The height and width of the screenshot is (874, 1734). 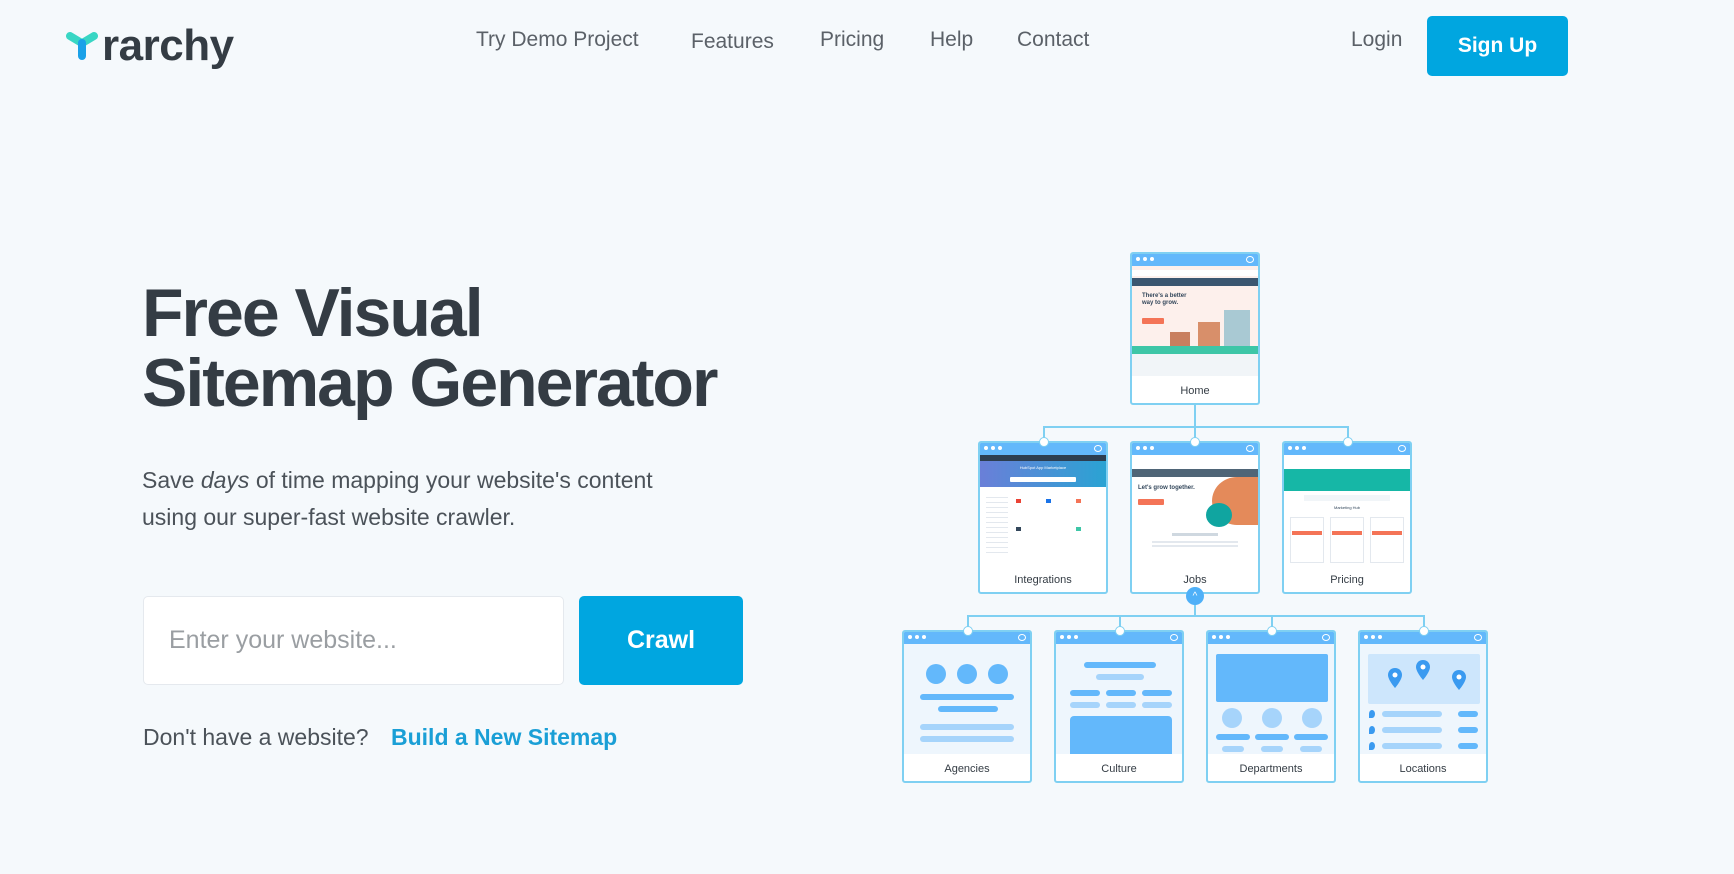 What do you see at coordinates (1195, 260) in the screenshot?
I see `browser-bar` at bounding box center [1195, 260].